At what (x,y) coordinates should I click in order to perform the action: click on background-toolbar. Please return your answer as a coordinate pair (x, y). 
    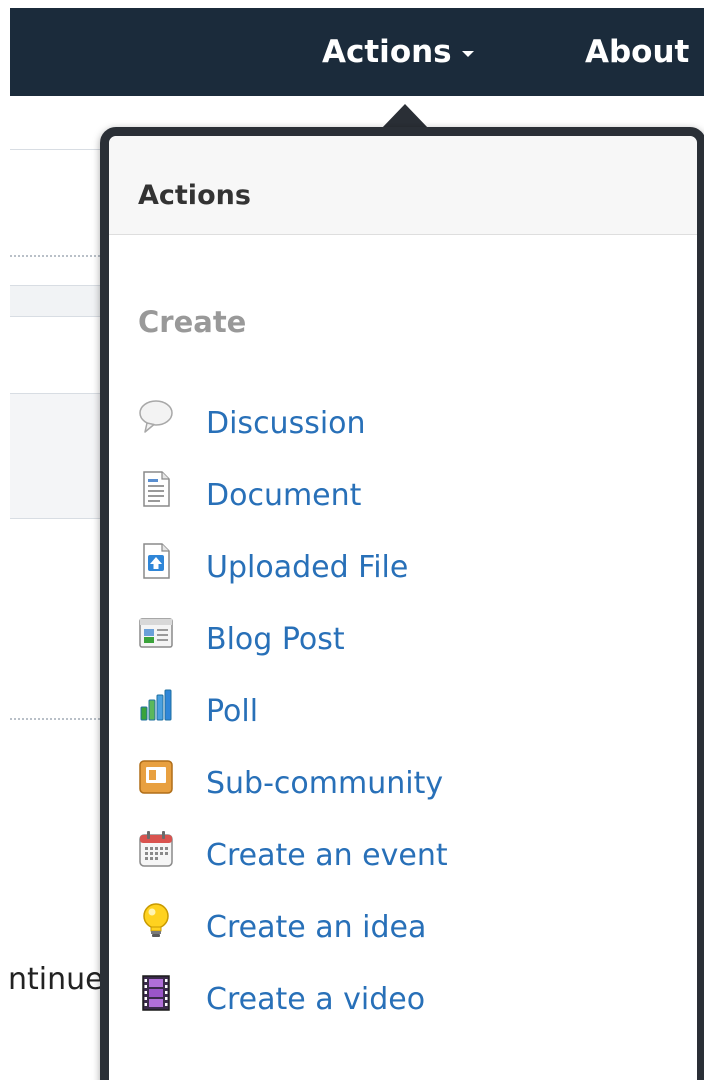
    Looking at the image, I should click on (56, 301).